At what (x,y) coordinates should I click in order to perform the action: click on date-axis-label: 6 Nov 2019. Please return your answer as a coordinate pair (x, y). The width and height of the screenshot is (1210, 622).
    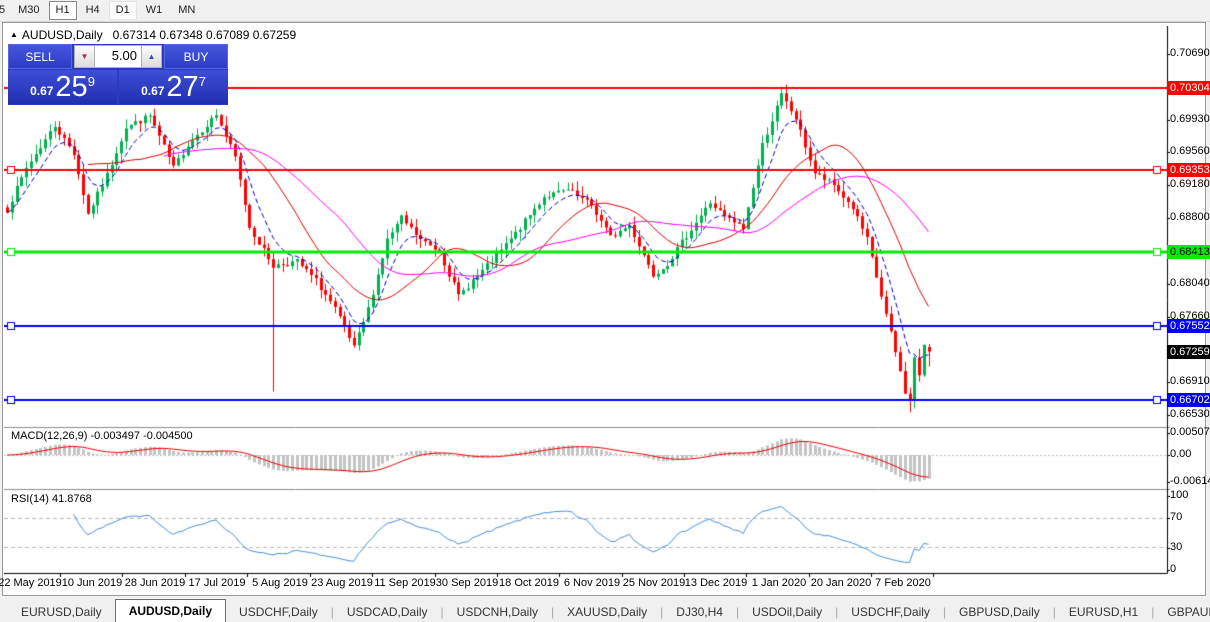
    Looking at the image, I should click on (592, 583).